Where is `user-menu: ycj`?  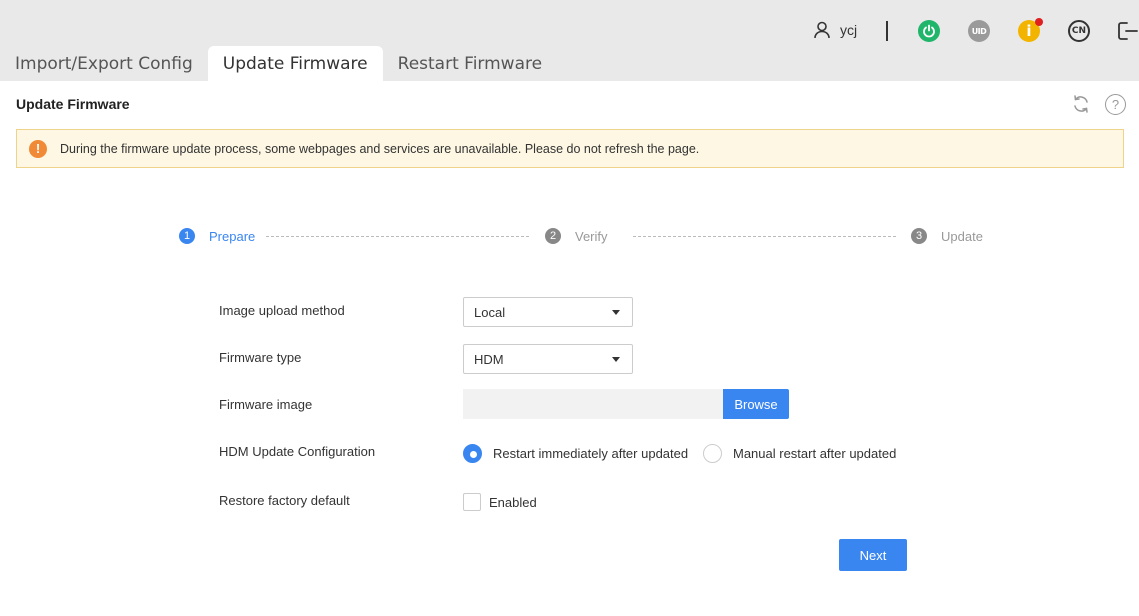
user-menu: ycj is located at coordinates (834, 30).